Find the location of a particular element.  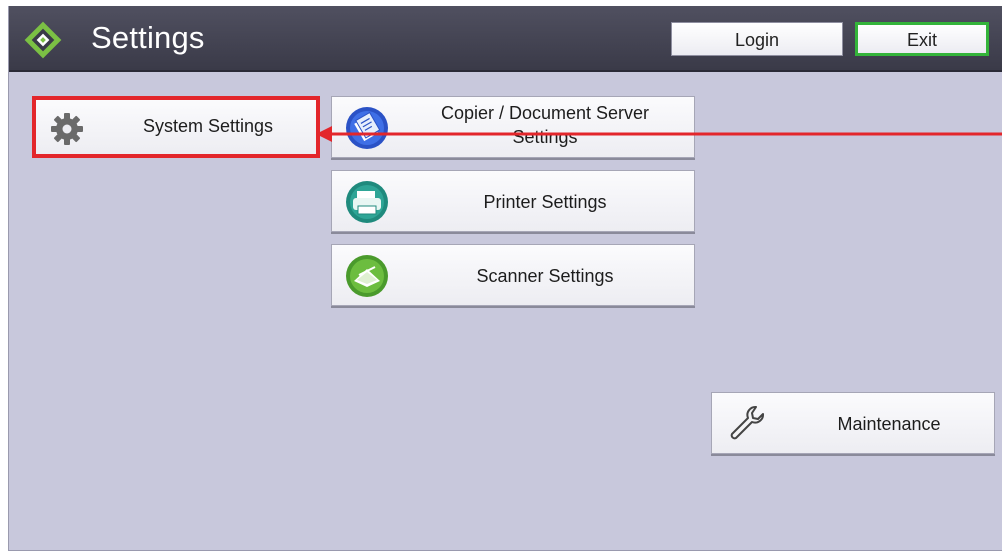

settings-logo-icon is located at coordinates (43, 40).